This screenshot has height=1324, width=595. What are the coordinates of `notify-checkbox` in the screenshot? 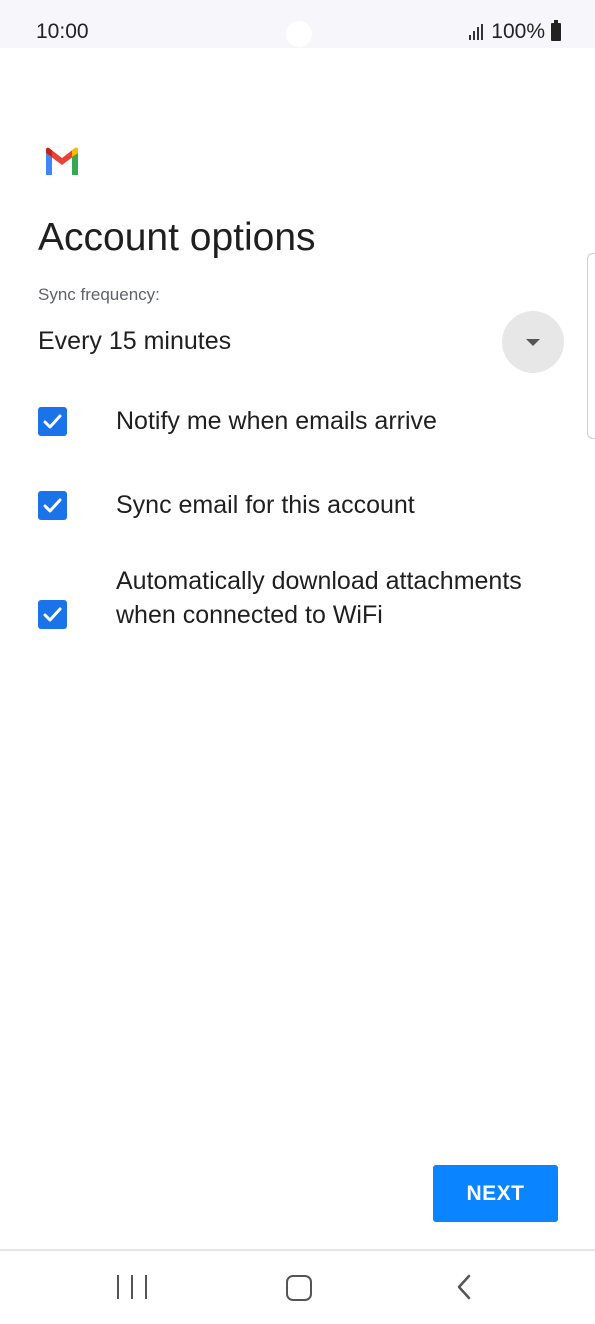 It's located at (52, 421).